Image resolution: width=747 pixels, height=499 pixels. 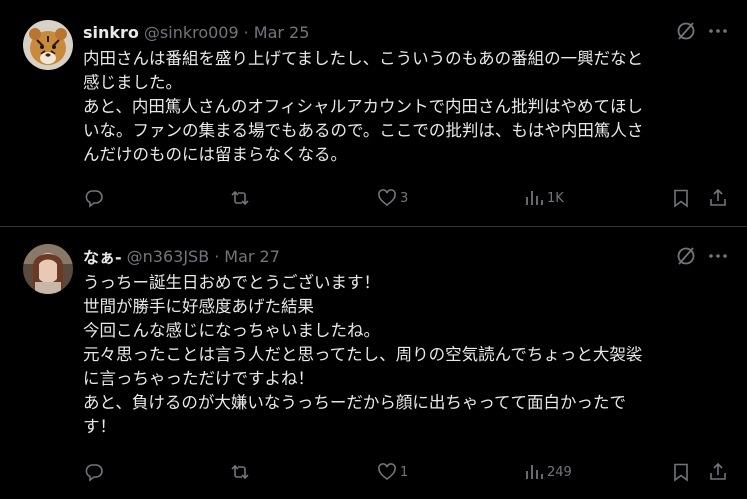 I want to click on tweet-line: あと、負けるのが大嫌いなうっちーだから顔に出ちゃってて面白かったで, so click(x=355, y=402).